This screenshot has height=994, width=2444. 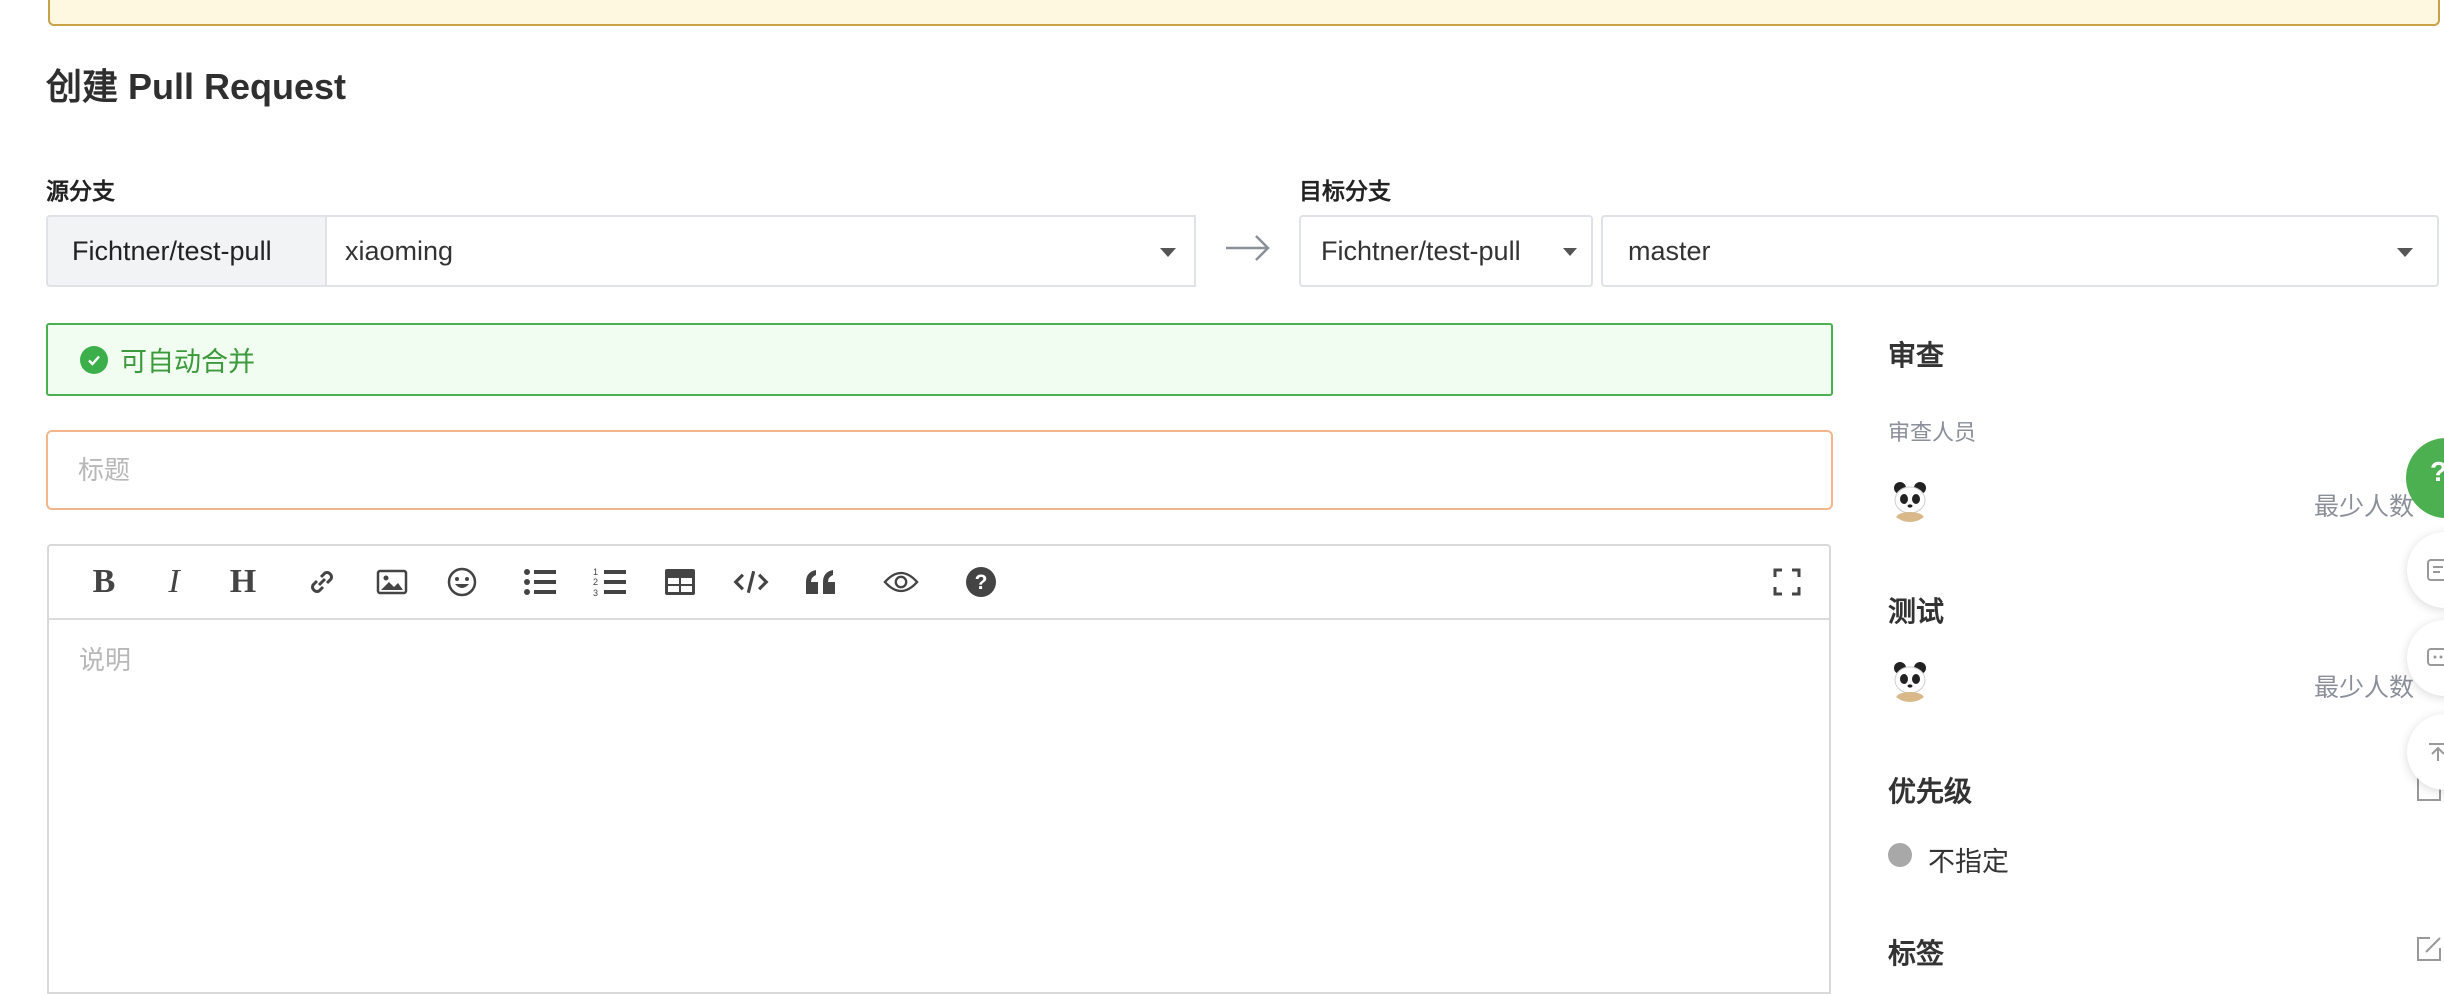 What do you see at coordinates (399, 250) in the screenshot?
I see `source-branch-value: xiaoming` at bounding box center [399, 250].